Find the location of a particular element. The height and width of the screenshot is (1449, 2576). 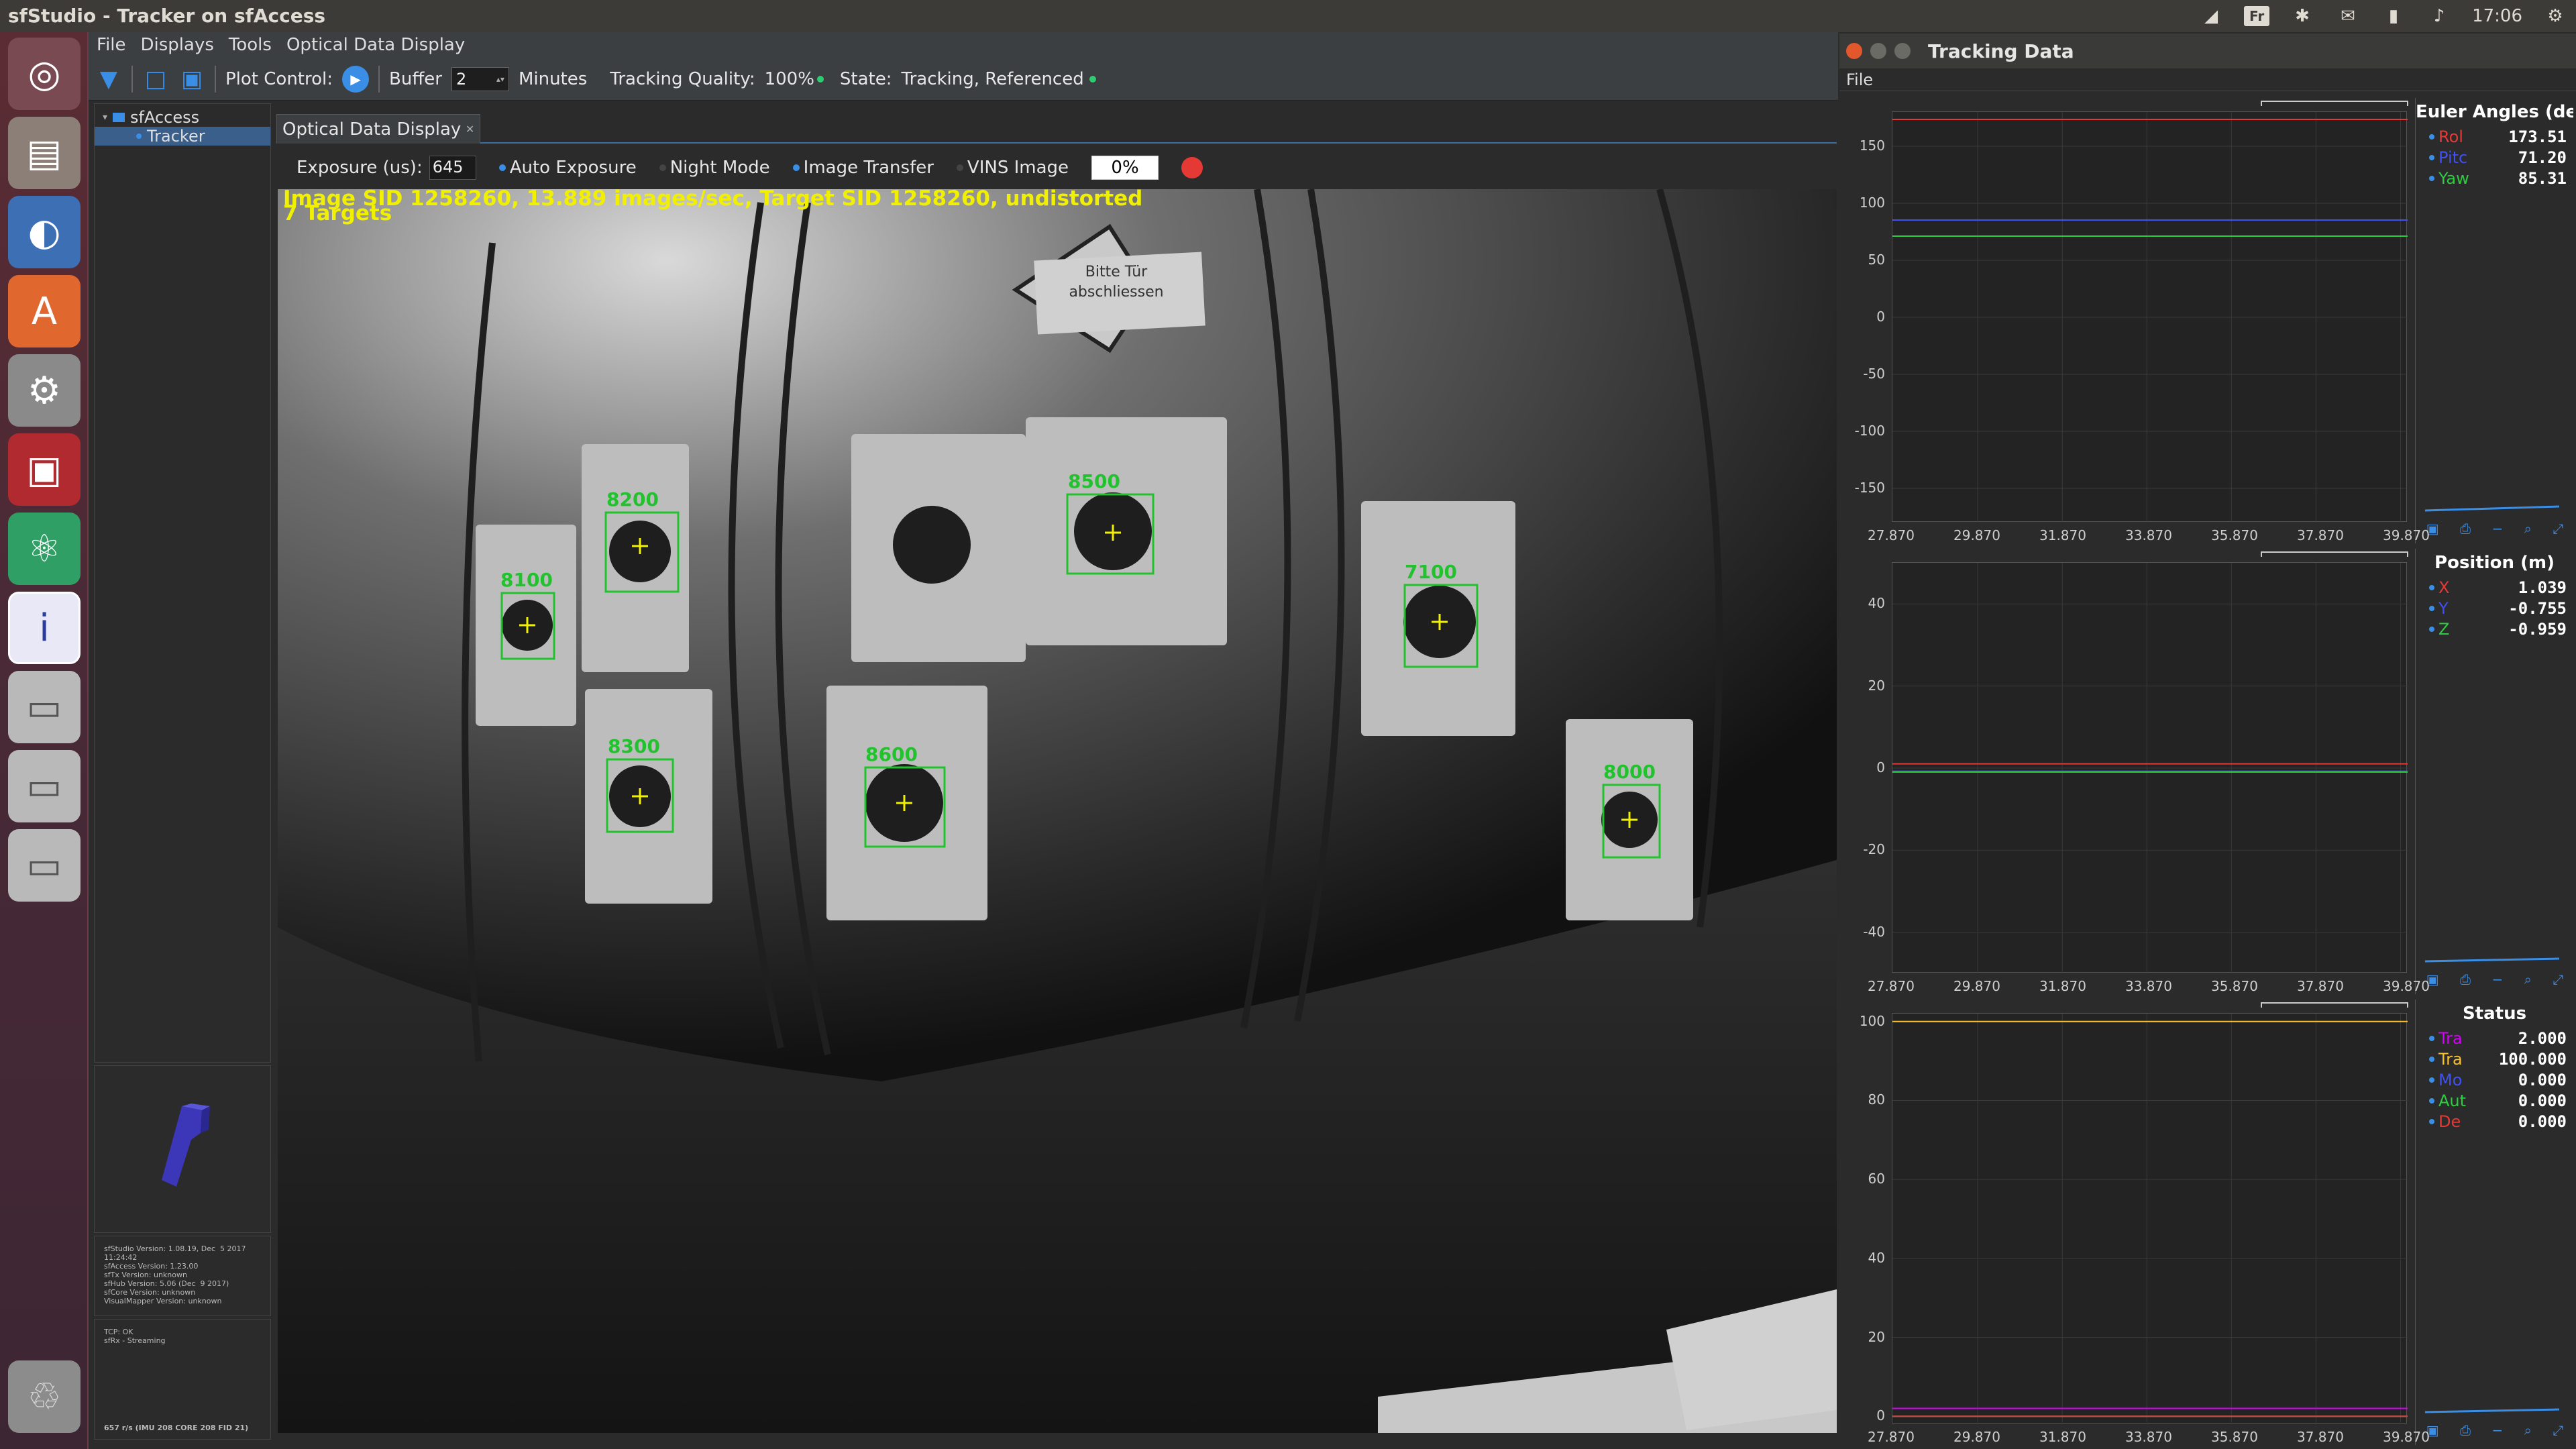

tracking-quality-value: 100% is located at coordinates (789, 78).